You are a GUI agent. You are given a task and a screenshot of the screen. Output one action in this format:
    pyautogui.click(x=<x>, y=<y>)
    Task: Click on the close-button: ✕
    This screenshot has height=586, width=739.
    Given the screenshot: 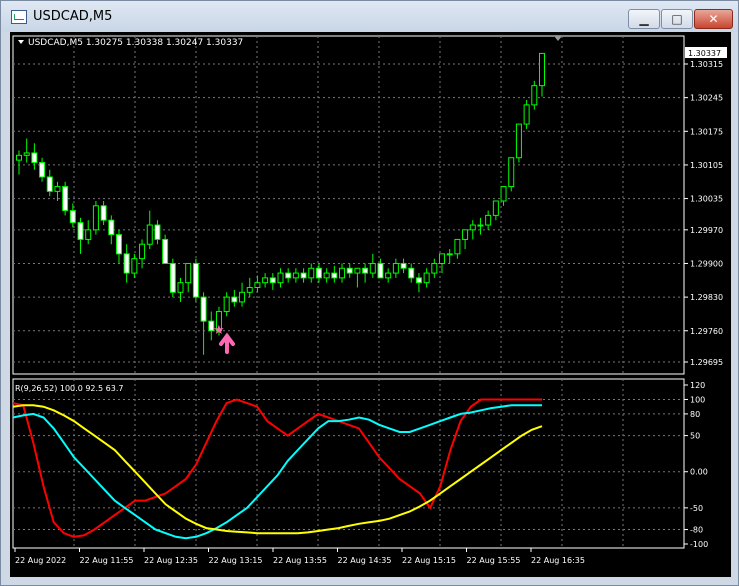 What is the action you would take?
    pyautogui.click(x=713, y=19)
    